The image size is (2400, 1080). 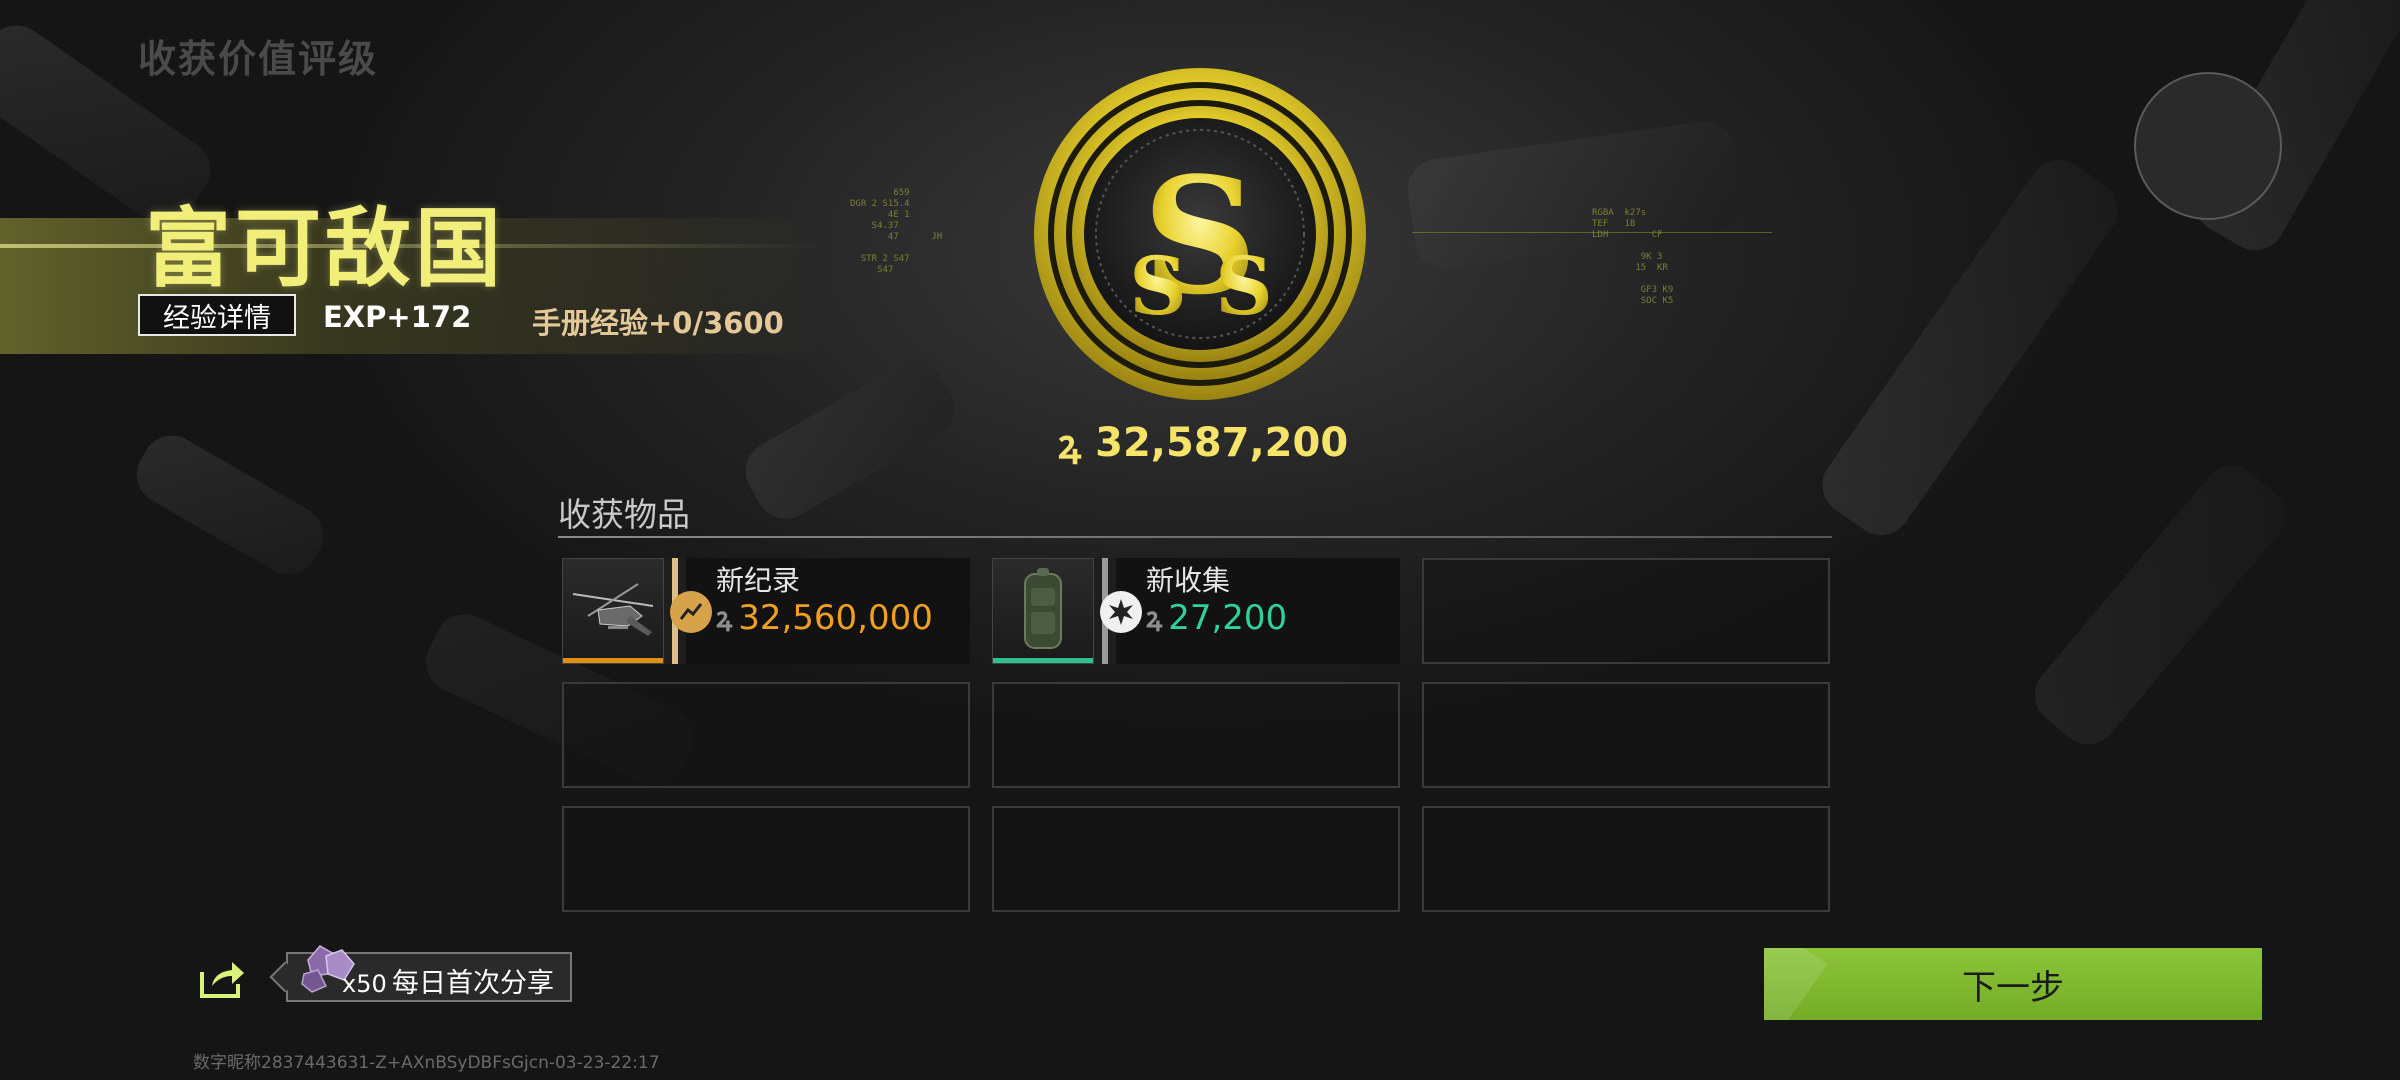 I want to click on rating-title: 富可敌国, so click(x=325, y=249).